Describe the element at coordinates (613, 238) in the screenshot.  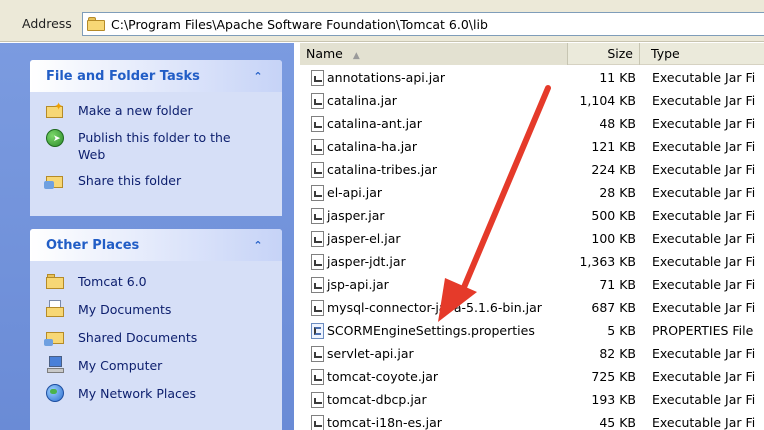
I see `file-size: 100 KB` at that location.